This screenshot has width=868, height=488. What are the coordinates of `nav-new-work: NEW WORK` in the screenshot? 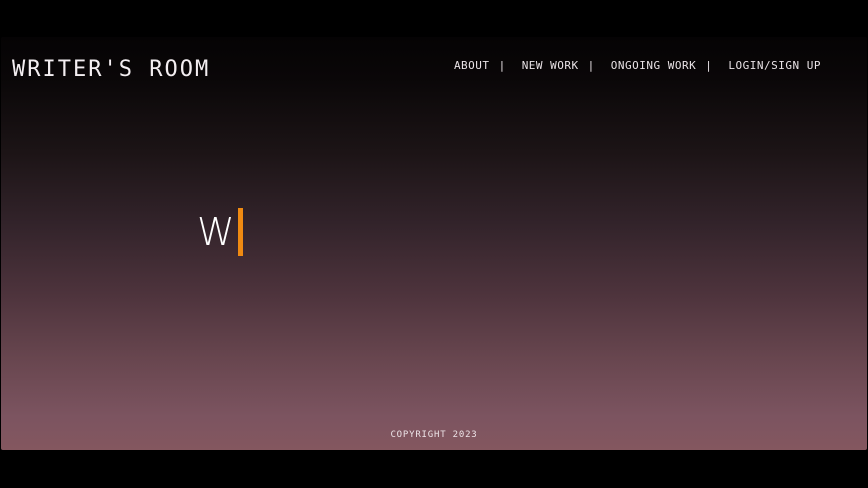 It's located at (550, 65).